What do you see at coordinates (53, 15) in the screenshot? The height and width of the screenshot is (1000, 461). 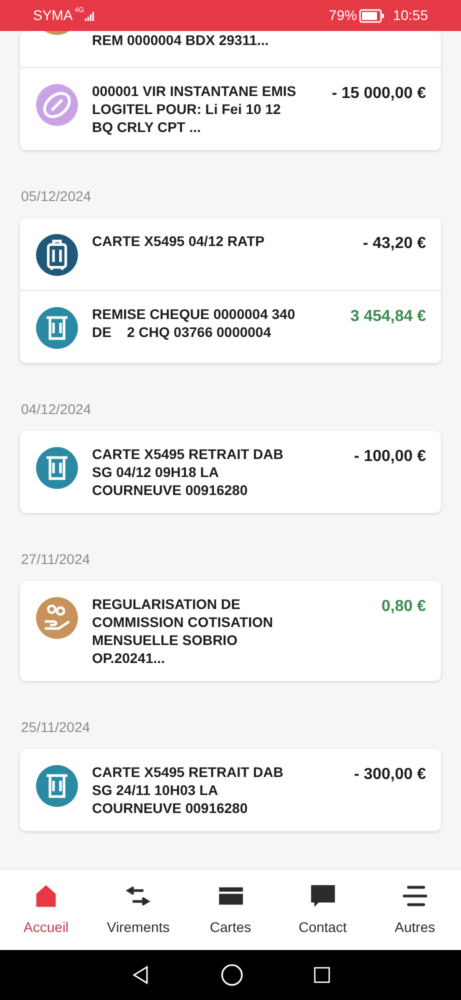 I see `carrier-name: SYMA` at bounding box center [53, 15].